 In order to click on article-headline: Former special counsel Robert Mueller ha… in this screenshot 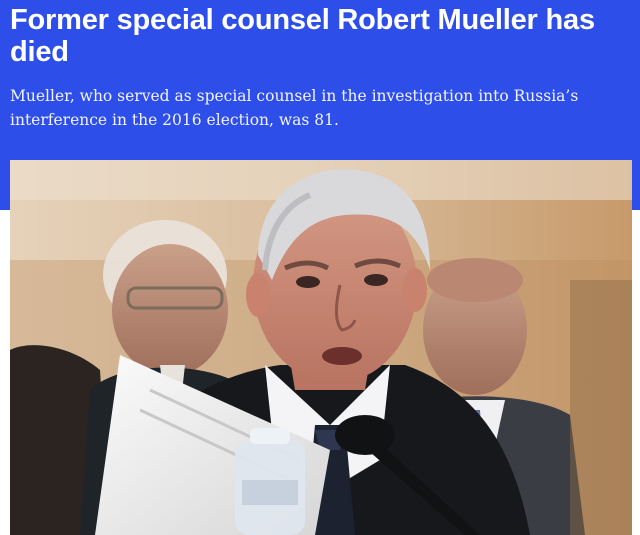, I will do `click(320, 36)`.